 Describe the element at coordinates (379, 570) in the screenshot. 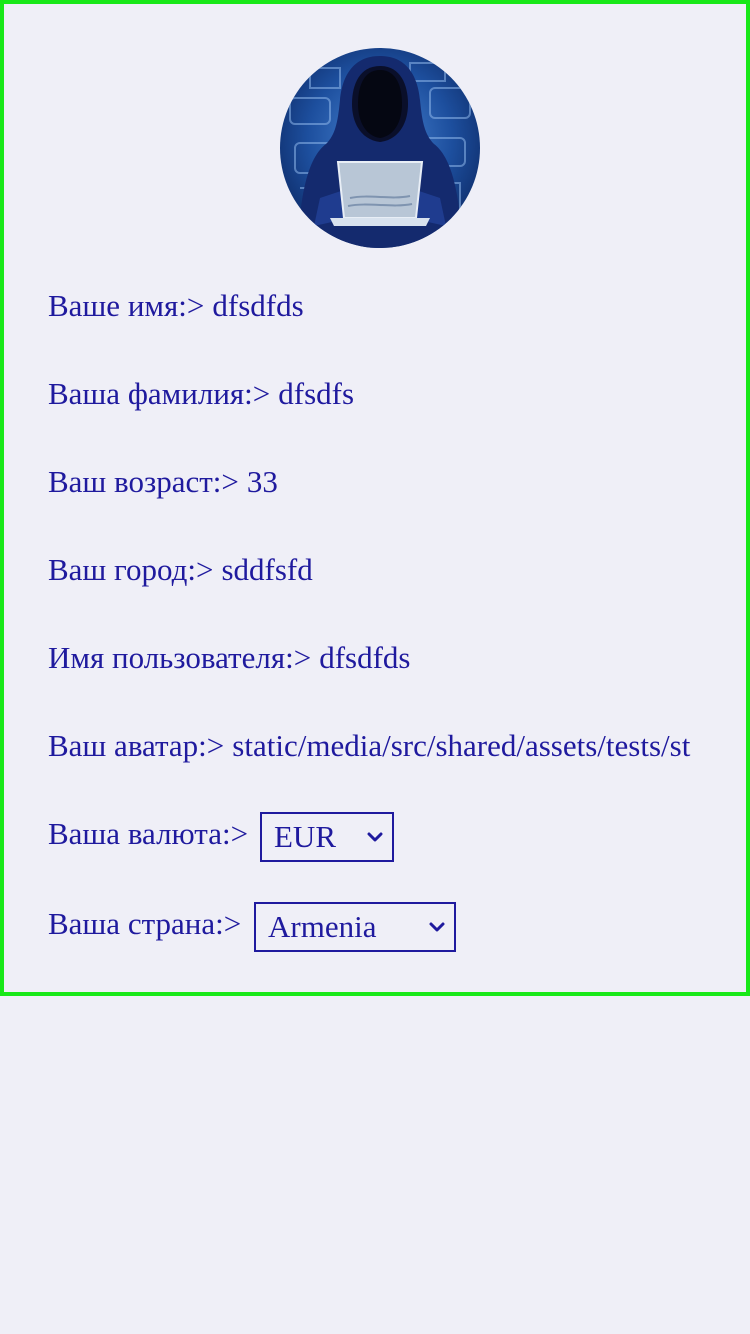

I see `city-row: Ваш город:> sddfsfd` at that location.